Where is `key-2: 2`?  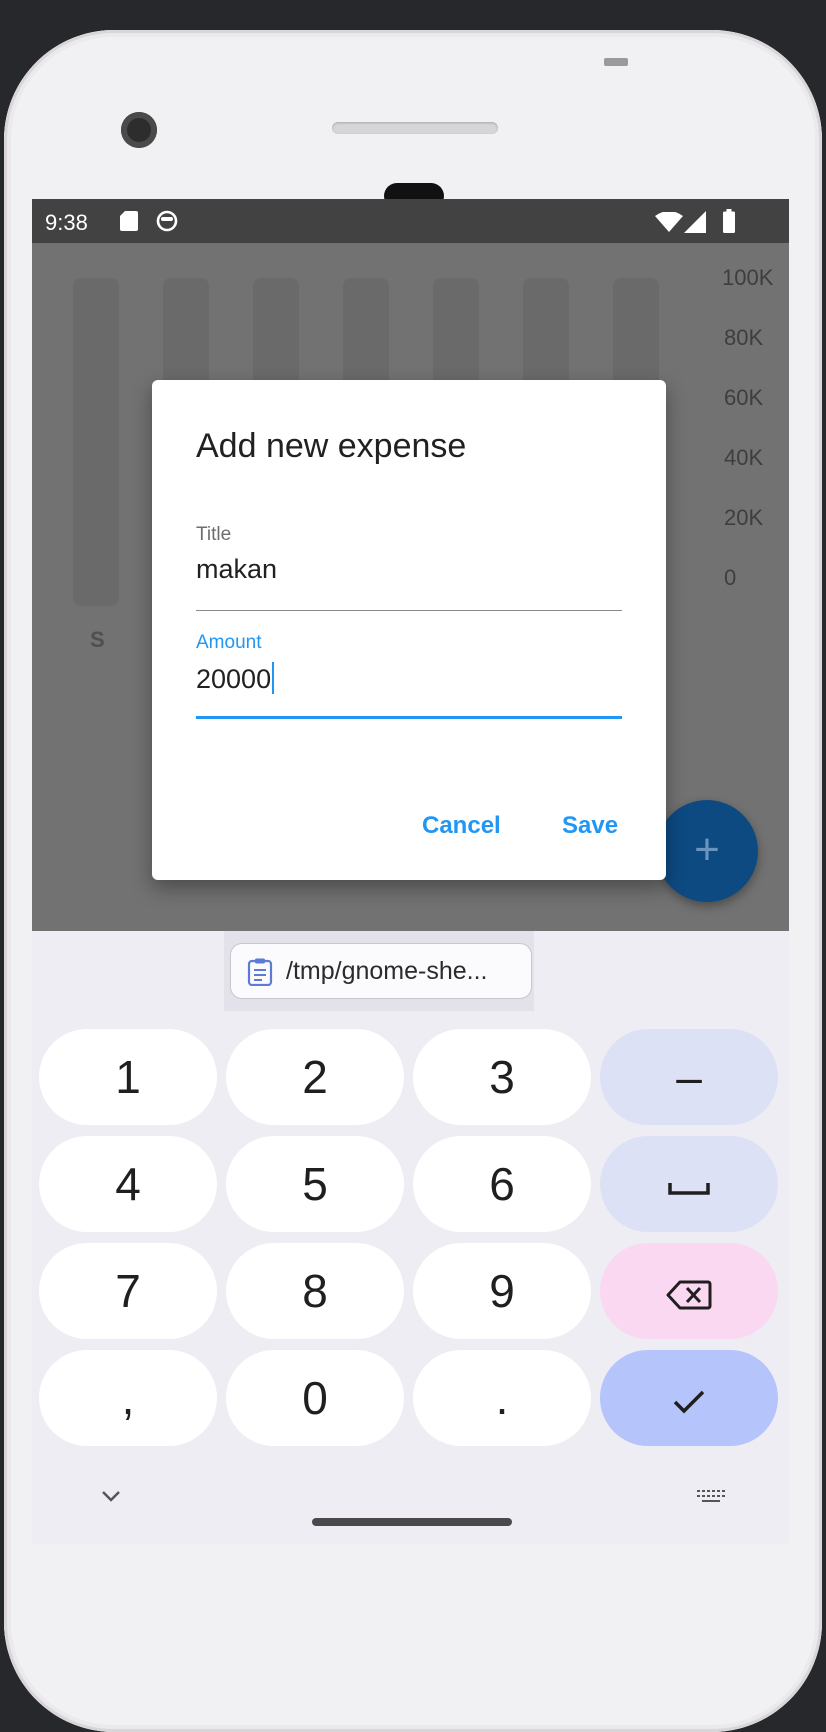
key-2: 2 is located at coordinates (315, 1077).